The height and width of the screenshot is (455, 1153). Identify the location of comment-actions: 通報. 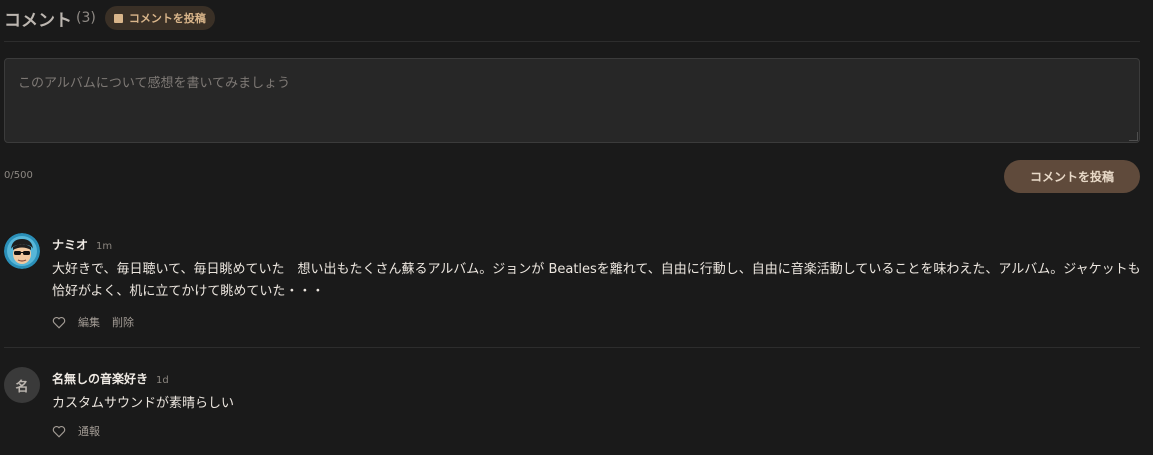
(76, 431).